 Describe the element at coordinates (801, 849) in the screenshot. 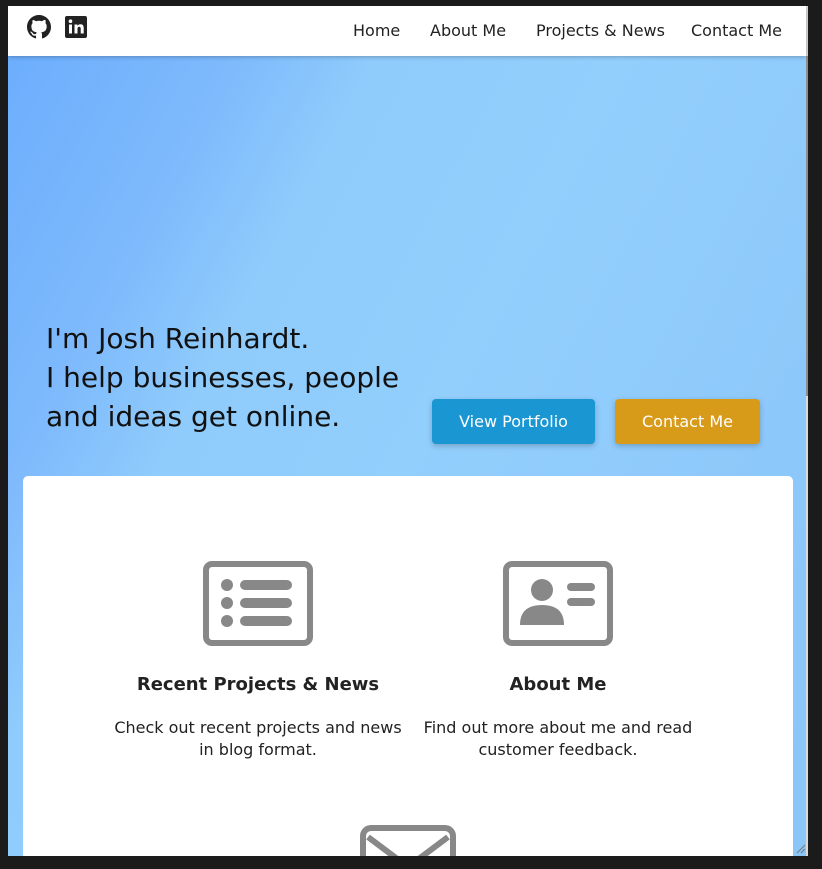

I see `resize-grip-icon` at that location.